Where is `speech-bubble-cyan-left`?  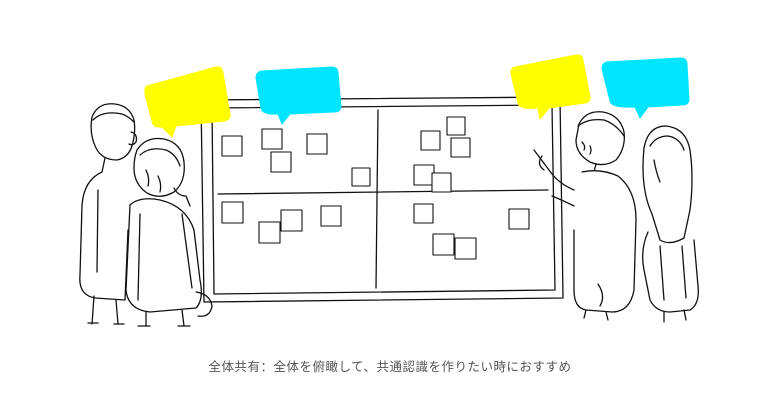 speech-bubble-cyan-left is located at coordinates (298, 95).